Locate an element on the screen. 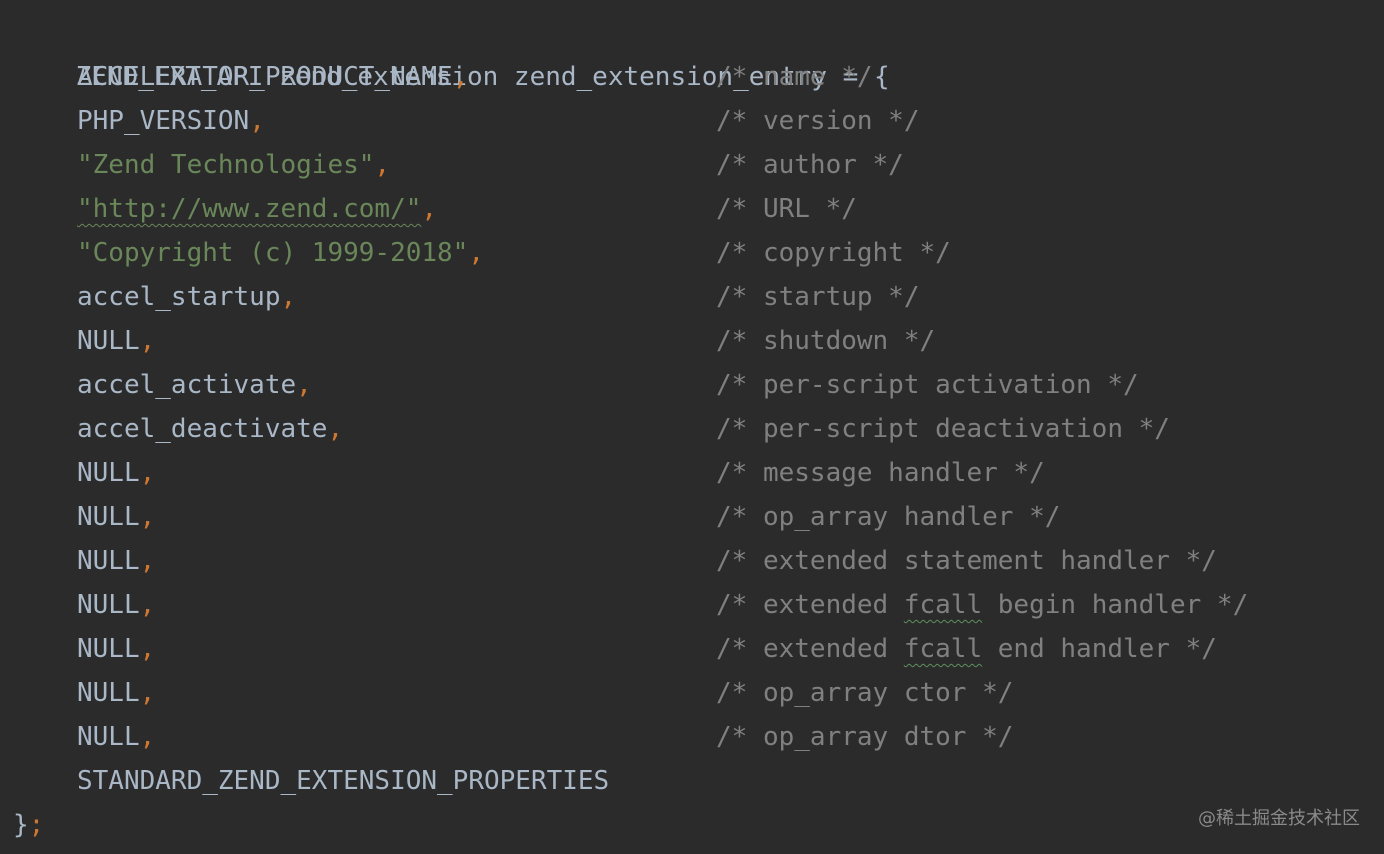  code-line: accel_startup, is located at coordinates (154, 297).